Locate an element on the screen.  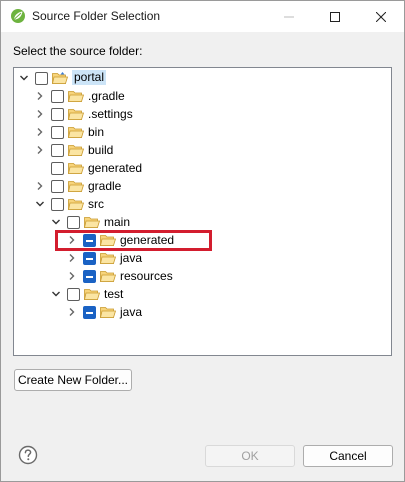
tree-item: .gradle is located at coordinates (202, 96).